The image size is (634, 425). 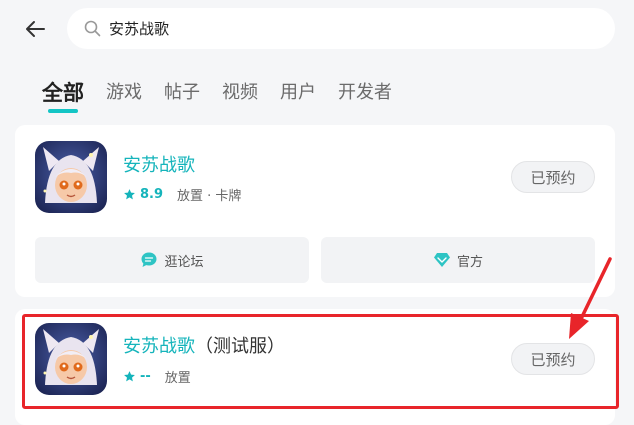 What do you see at coordinates (92, 29) in the screenshot?
I see `search-icon` at bounding box center [92, 29].